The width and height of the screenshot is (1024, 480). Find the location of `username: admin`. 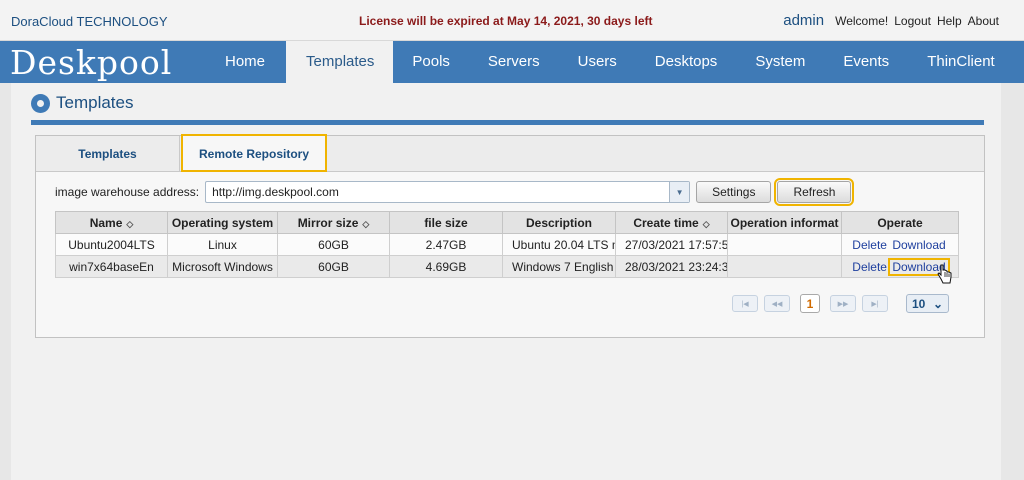

username: admin is located at coordinates (803, 20).